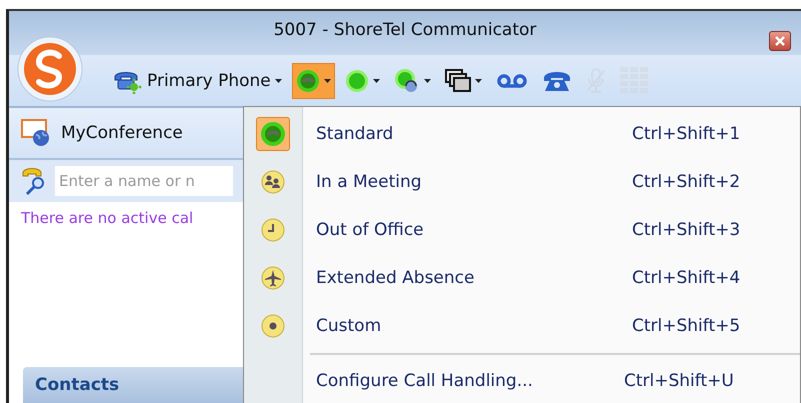 Image resolution: width=801 pixels, height=403 pixels. I want to click on menu-item: Extended Absence Ctrl+Shift+4, so click(522, 278).